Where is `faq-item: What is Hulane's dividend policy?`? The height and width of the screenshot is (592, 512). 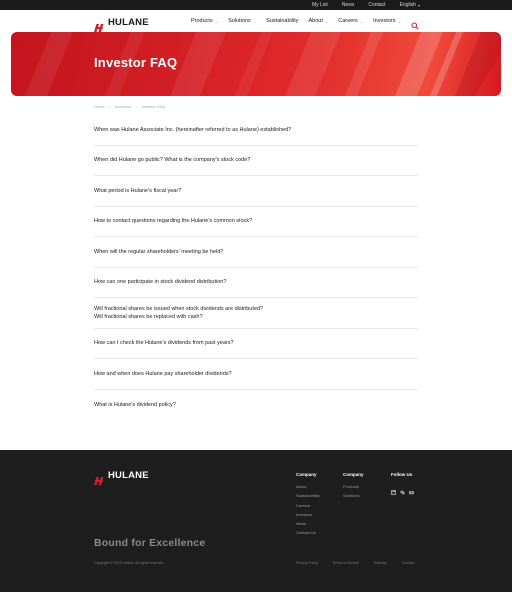
faq-item: What is Hulane's dividend policy? is located at coordinates (256, 405).